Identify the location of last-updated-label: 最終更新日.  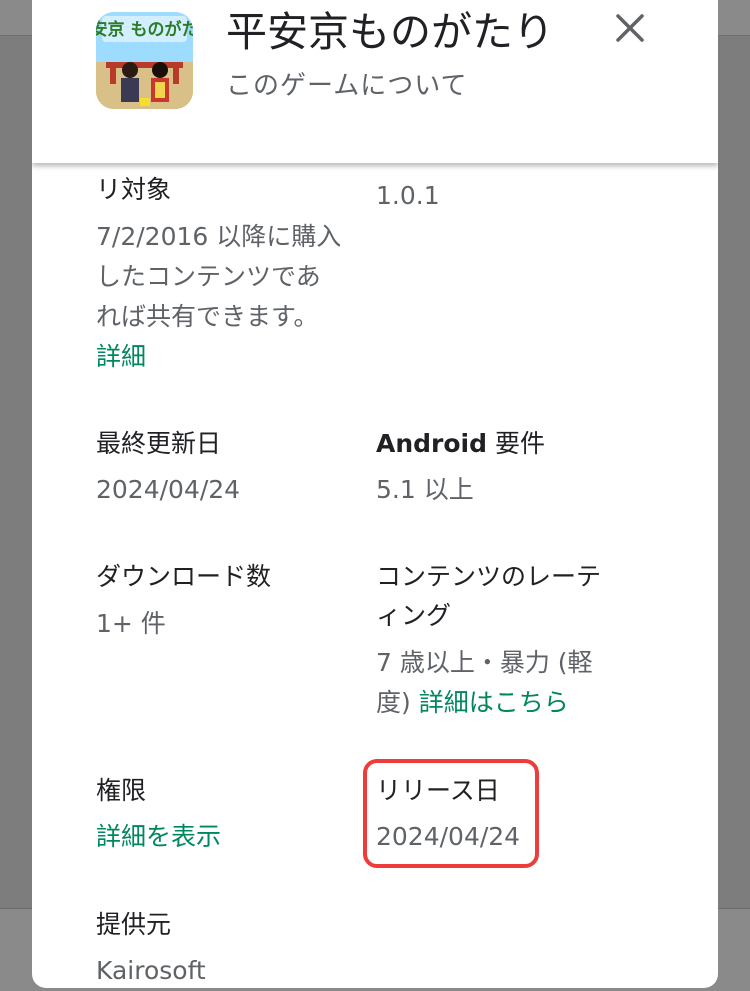
(159, 443).